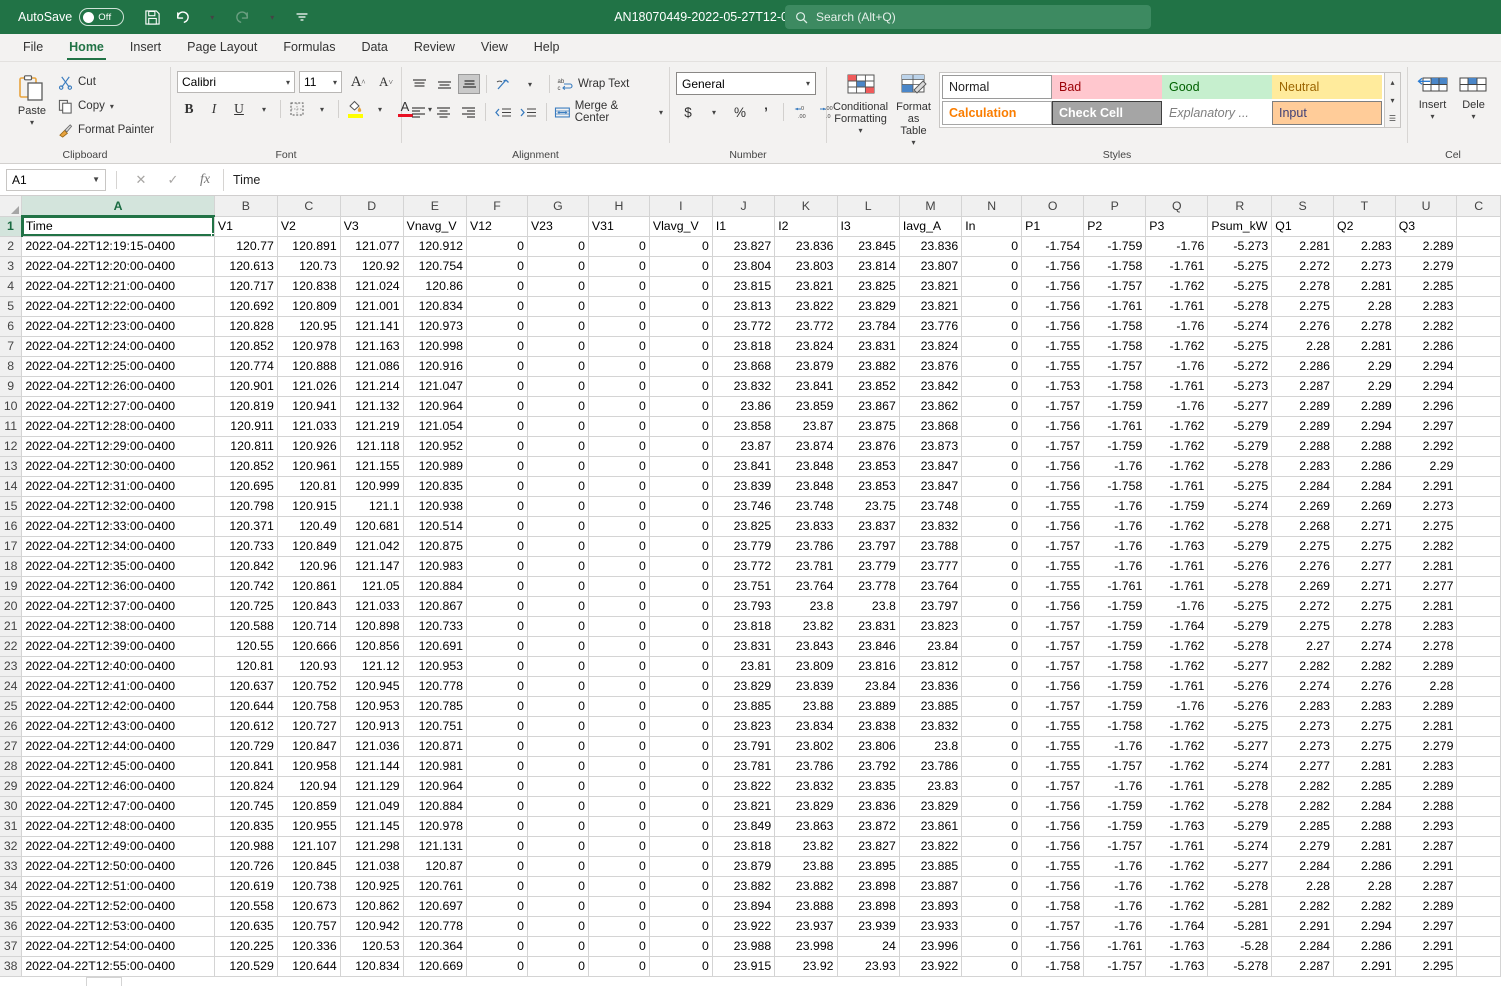 The width and height of the screenshot is (1501, 992). What do you see at coordinates (931, 586) in the screenshot?
I see `grid-cell: 23.764` at bounding box center [931, 586].